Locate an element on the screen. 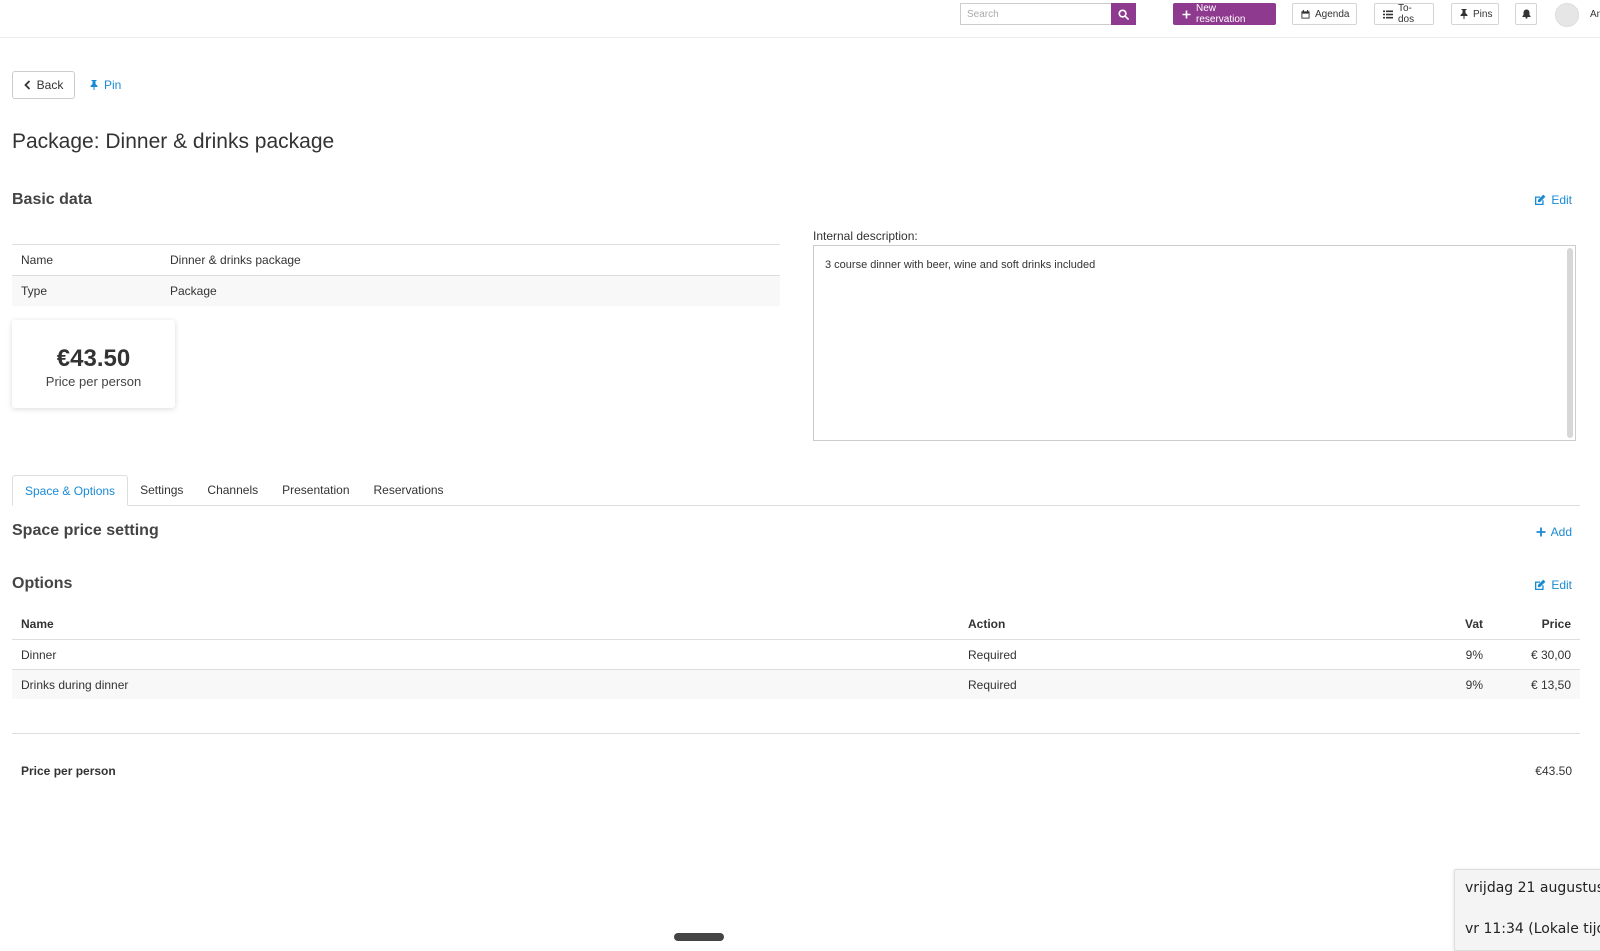 This screenshot has width=1600, height=951. bell-icon is located at coordinates (1526, 14).